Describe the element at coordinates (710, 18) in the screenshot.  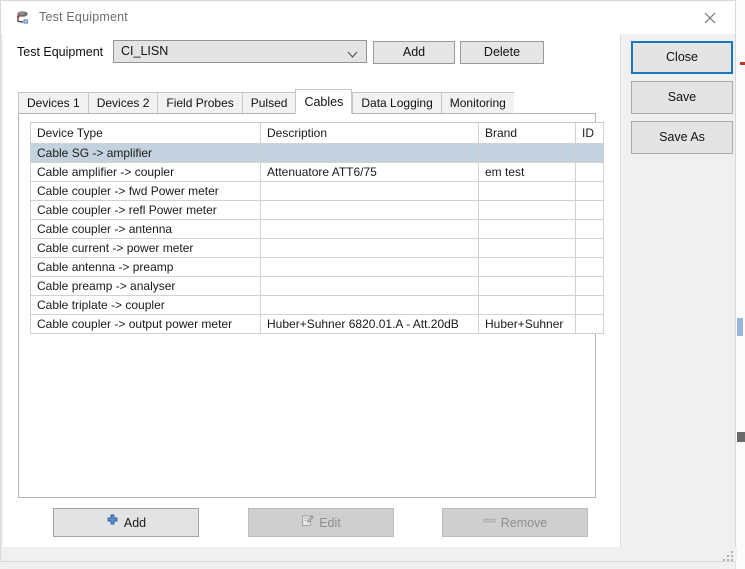
I see `close-icon` at that location.